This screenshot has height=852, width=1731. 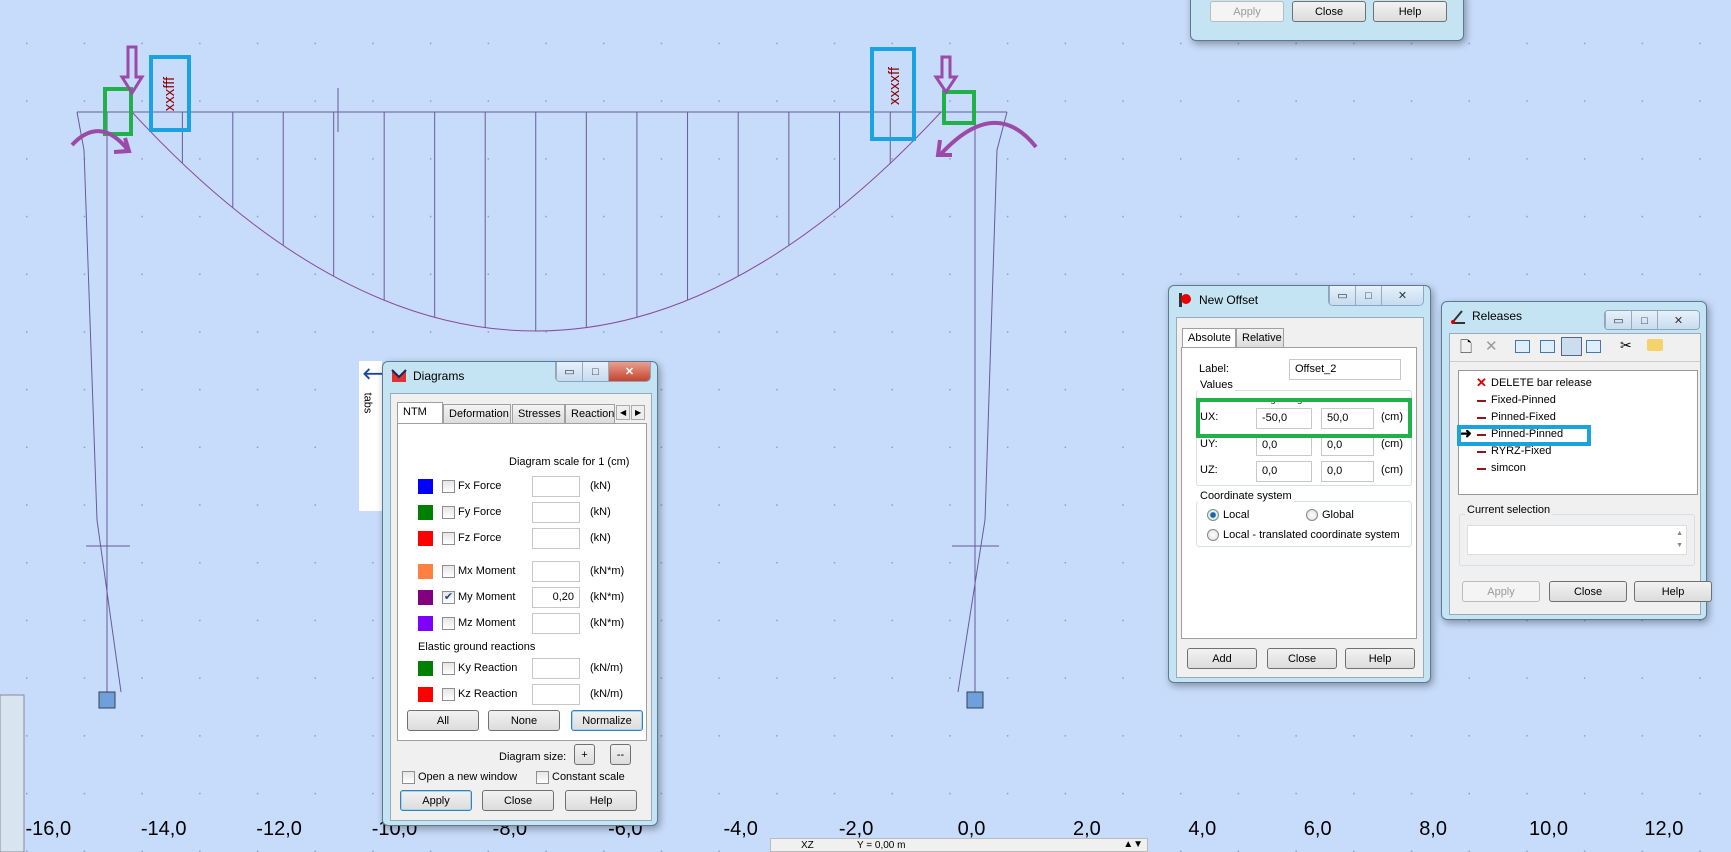 I want to click on toolbar: 🗋 ✕ ✂, so click(x=1575, y=348).